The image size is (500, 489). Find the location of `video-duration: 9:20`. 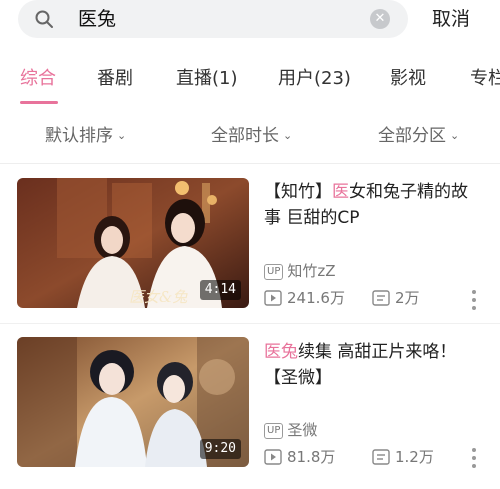

video-duration: 9:20 is located at coordinates (220, 449).